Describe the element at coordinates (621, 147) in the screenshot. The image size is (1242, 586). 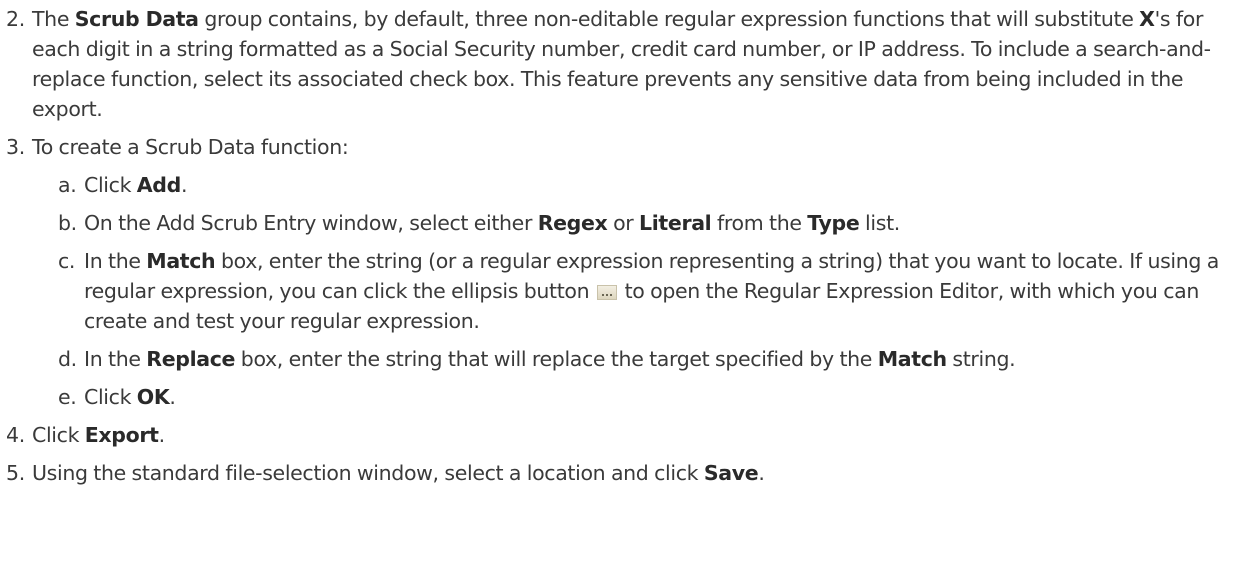
I see `step-3: 3. To create a Scrub Data function:` at that location.